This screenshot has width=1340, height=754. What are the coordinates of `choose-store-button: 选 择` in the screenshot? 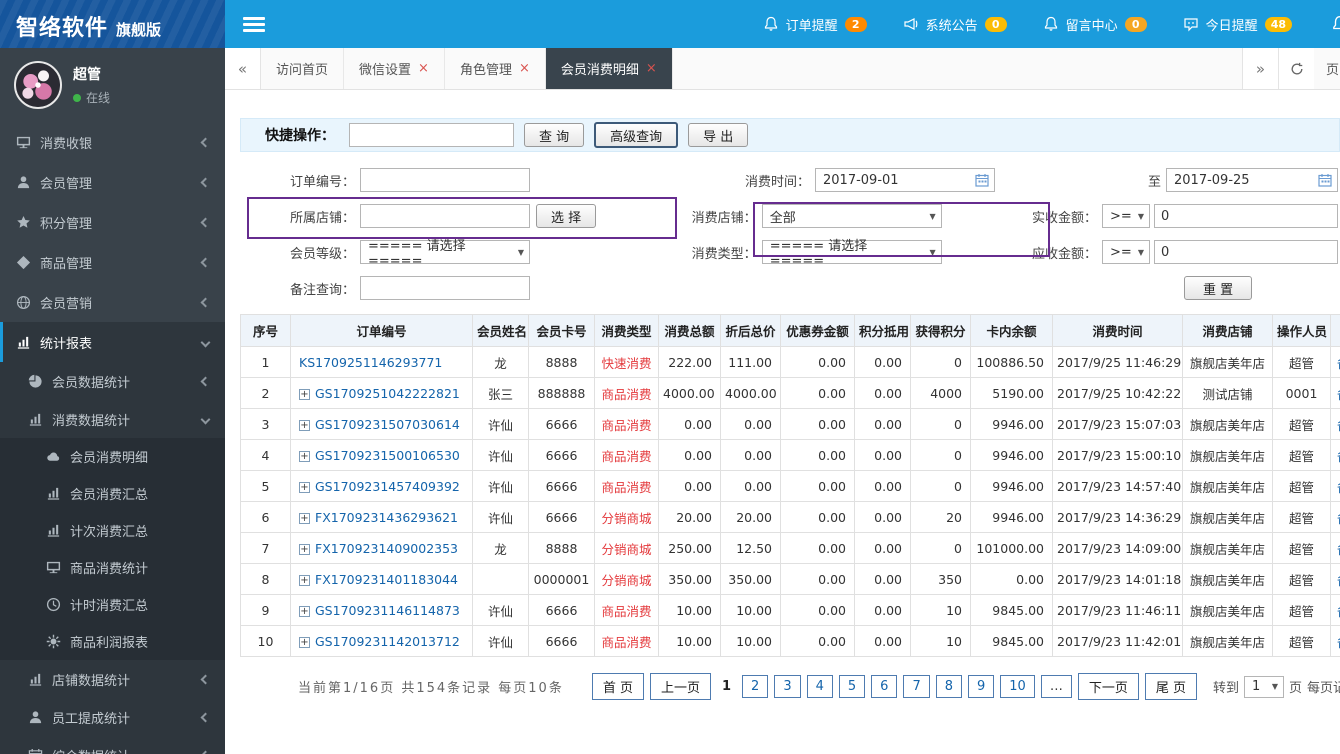 It's located at (566, 216).